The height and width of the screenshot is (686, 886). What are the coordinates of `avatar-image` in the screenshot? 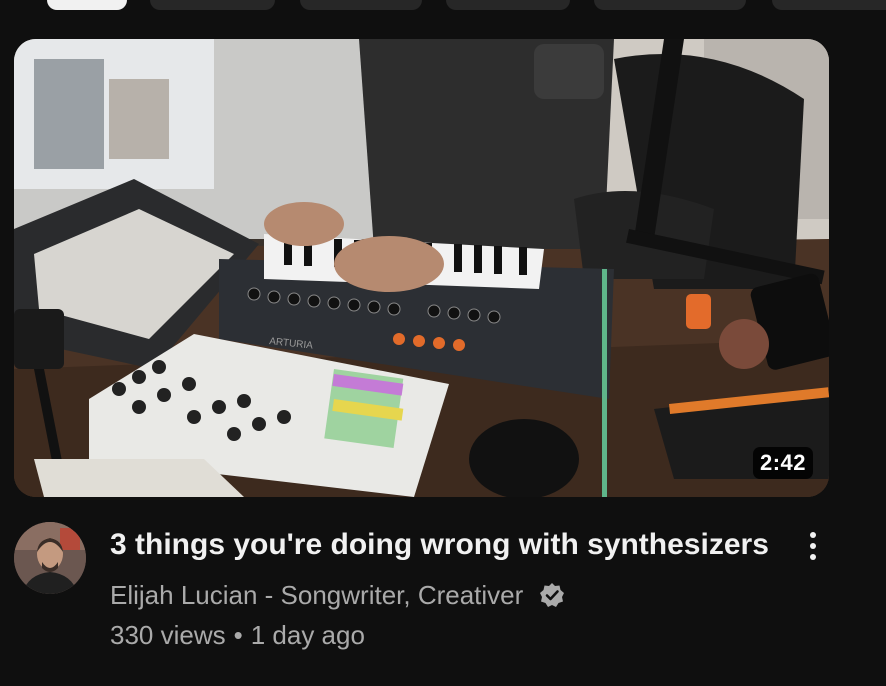 It's located at (50, 558).